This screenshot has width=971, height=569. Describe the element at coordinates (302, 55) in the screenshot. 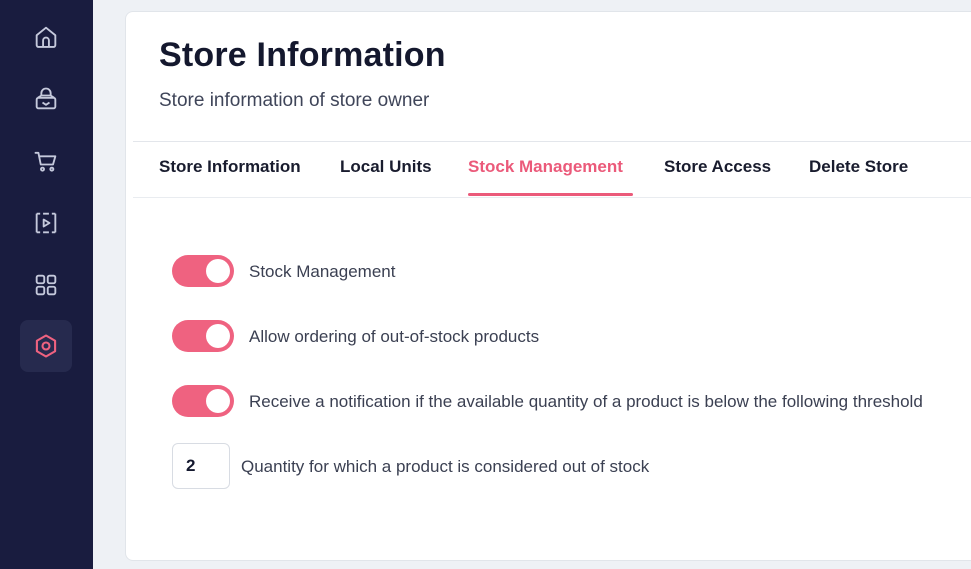

I see `page-title: Store Information` at that location.